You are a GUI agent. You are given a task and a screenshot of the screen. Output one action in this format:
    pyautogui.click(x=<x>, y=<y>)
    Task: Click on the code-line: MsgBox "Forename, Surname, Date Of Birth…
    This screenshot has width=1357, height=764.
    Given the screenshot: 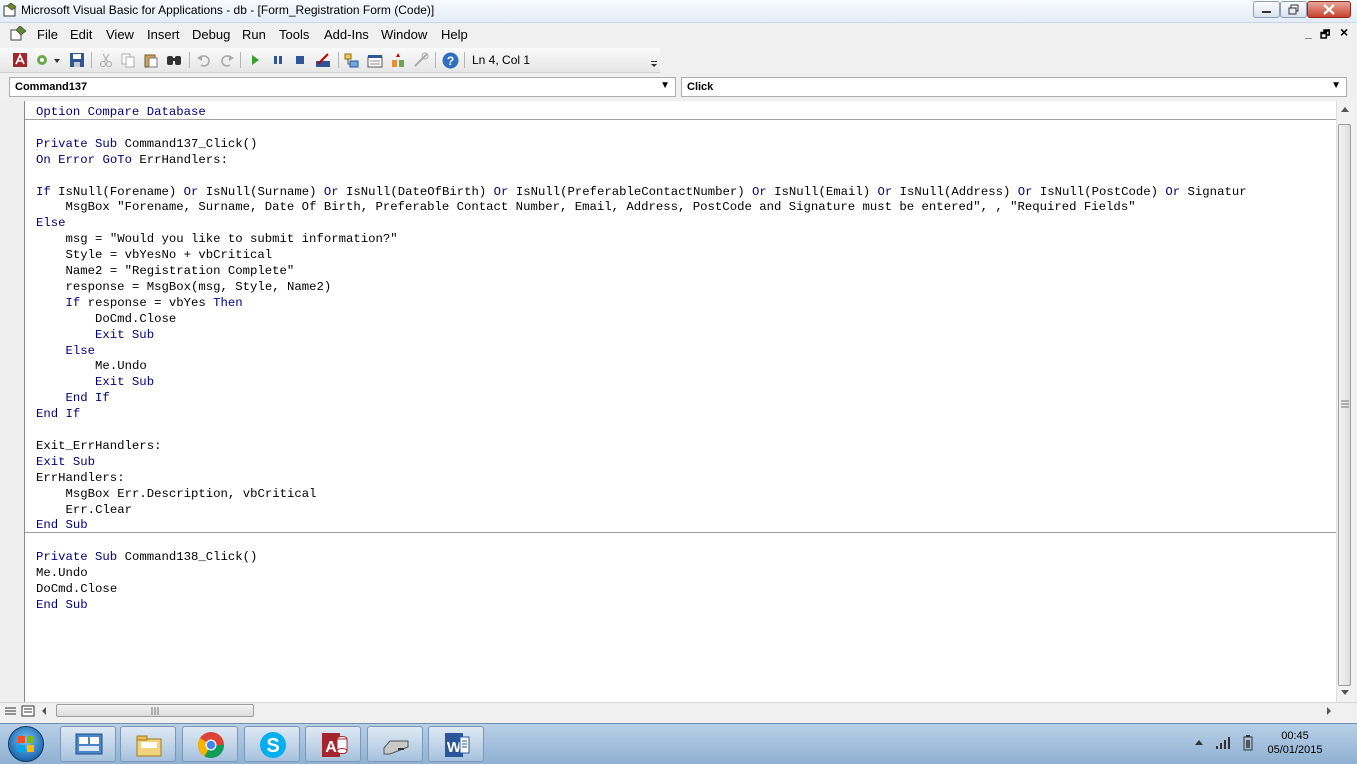 What is the action you would take?
    pyautogui.click(x=586, y=207)
    